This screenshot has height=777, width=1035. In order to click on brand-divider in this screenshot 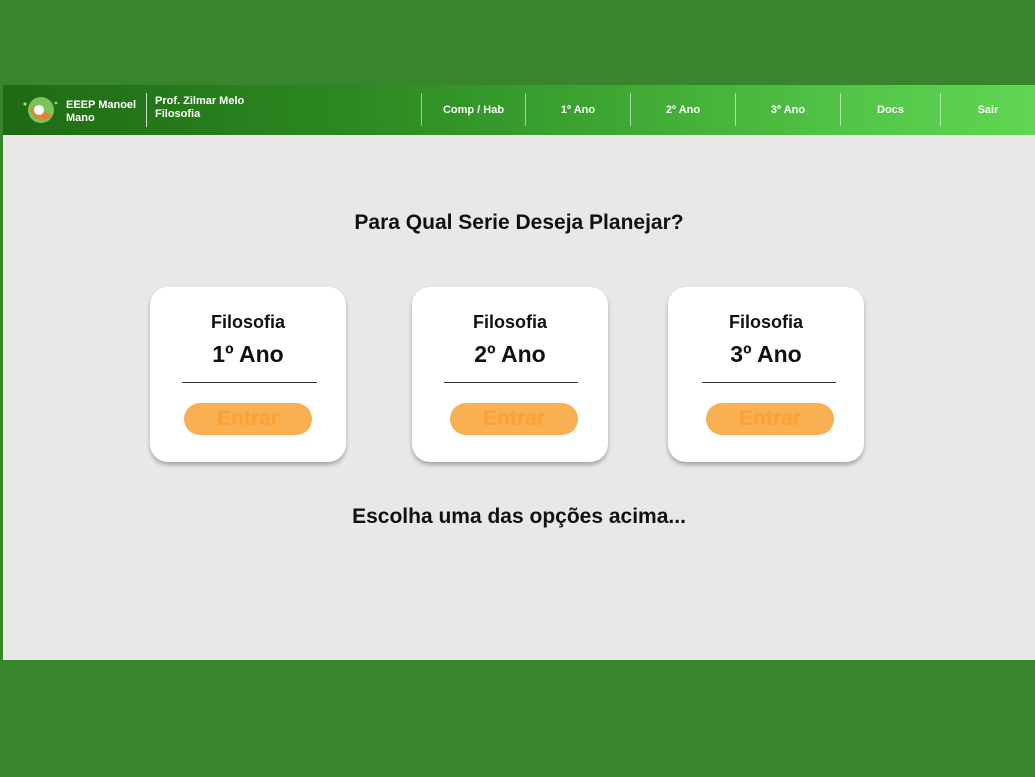, I will do `click(146, 110)`.